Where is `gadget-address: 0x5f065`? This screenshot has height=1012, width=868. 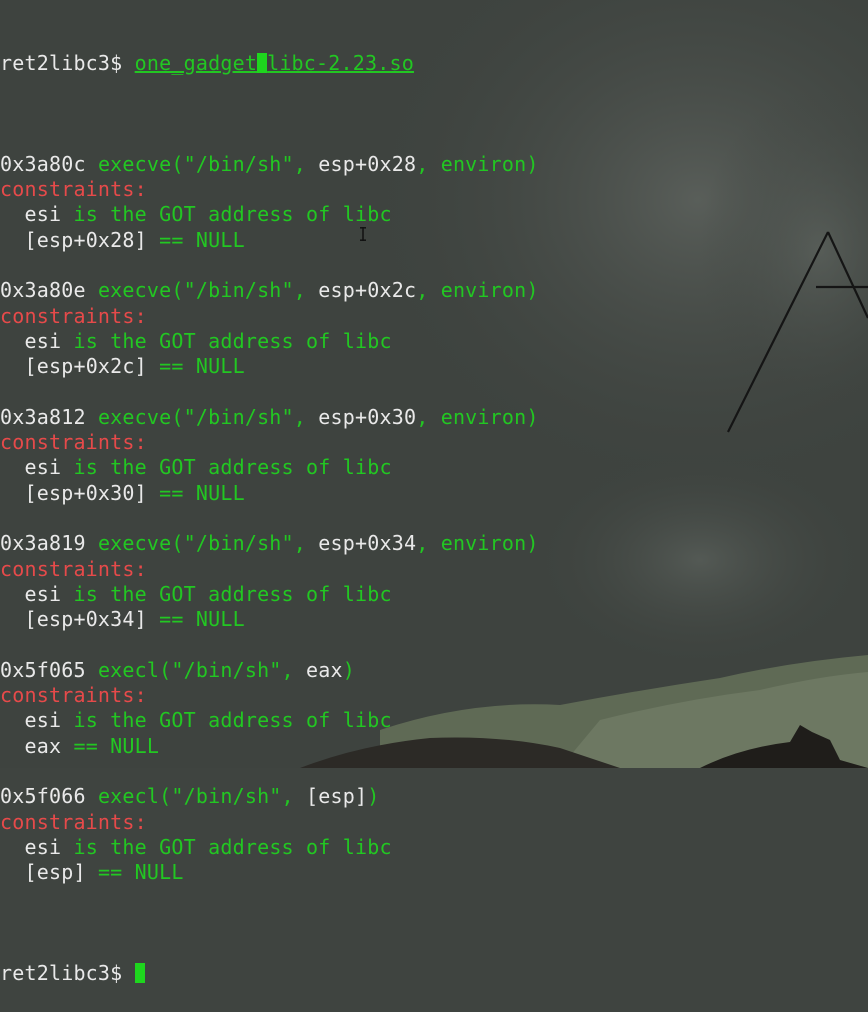 gadget-address: 0x5f065 is located at coordinates (43, 669).